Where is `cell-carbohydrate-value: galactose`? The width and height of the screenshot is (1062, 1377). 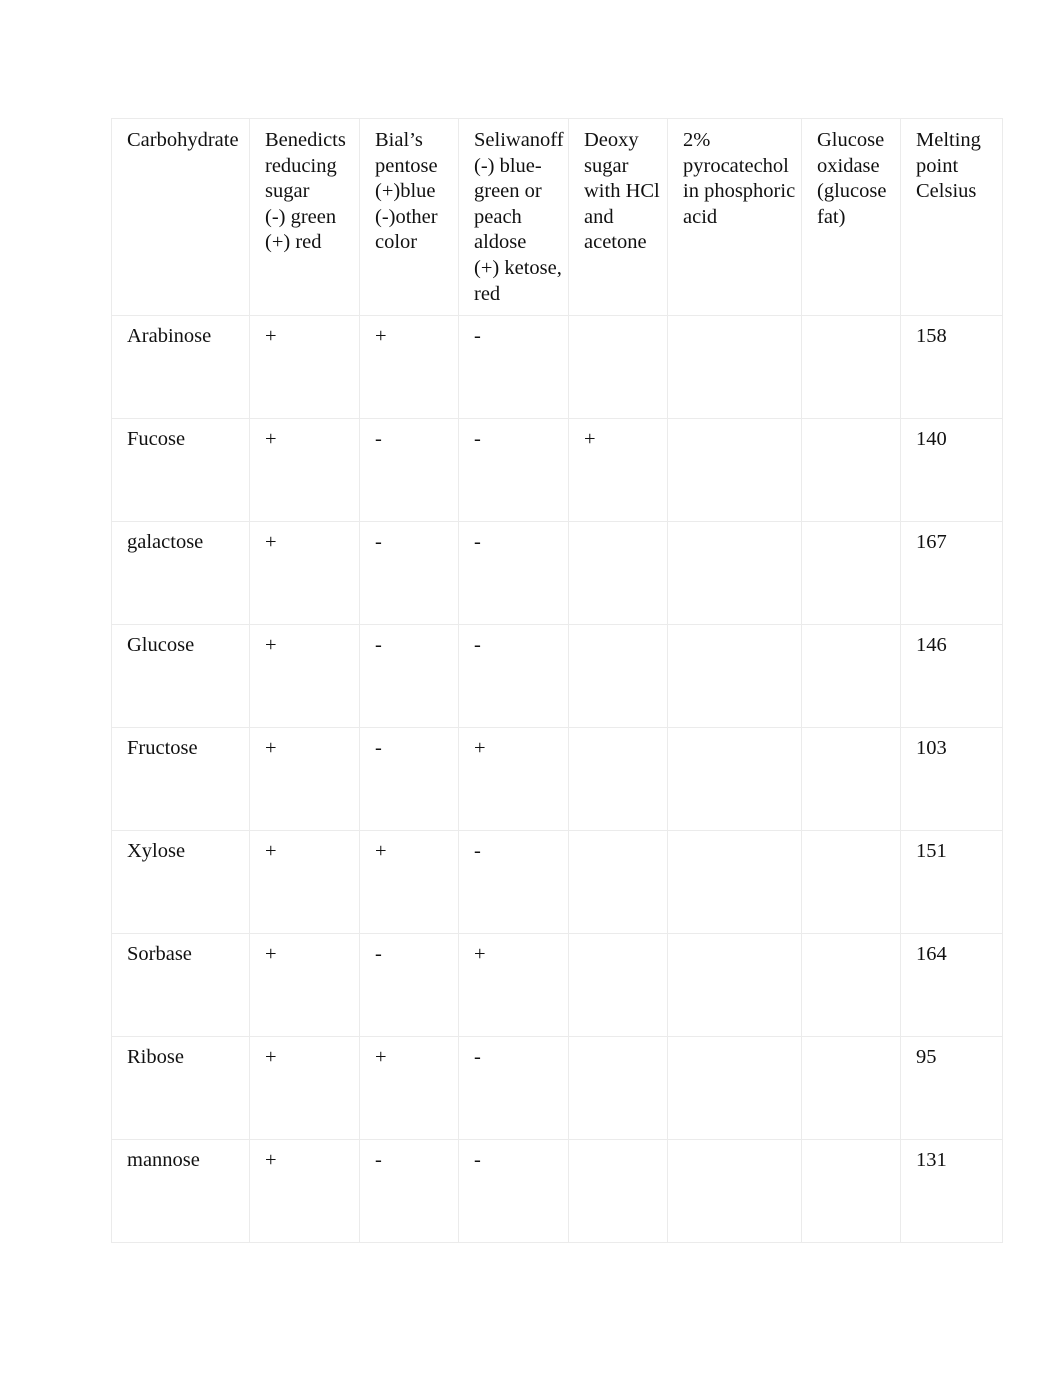 cell-carbohydrate-value: galactose is located at coordinates (165, 542).